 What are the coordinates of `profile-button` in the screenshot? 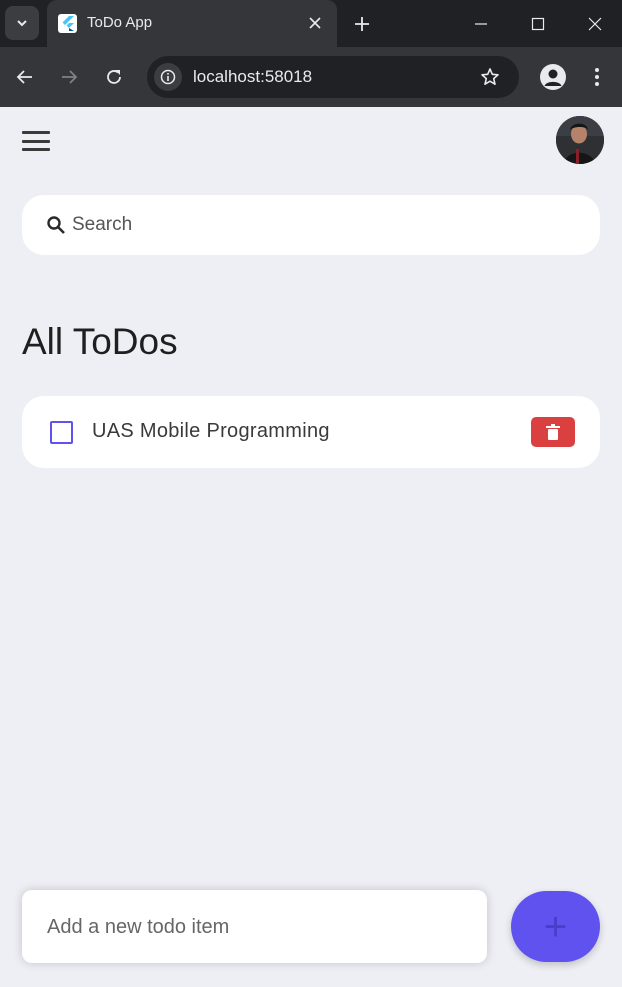 It's located at (553, 77).